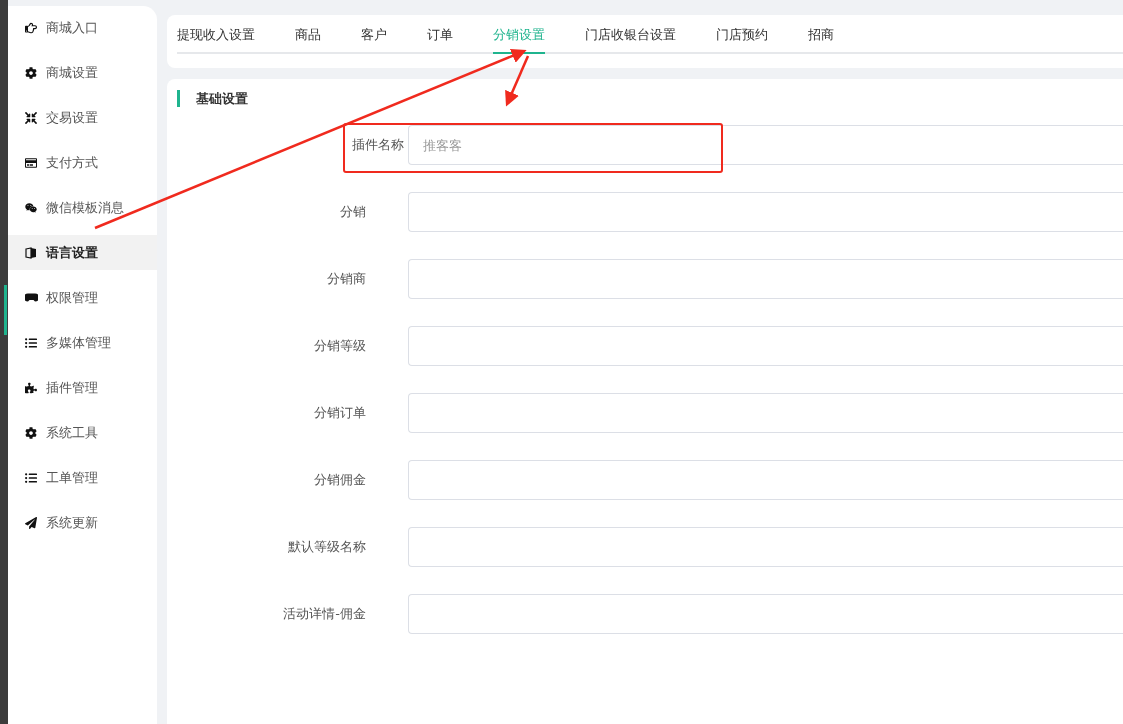  What do you see at coordinates (82, 522) in the screenshot?
I see `sidebar-item: 系统更新` at bounding box center [82, 522].